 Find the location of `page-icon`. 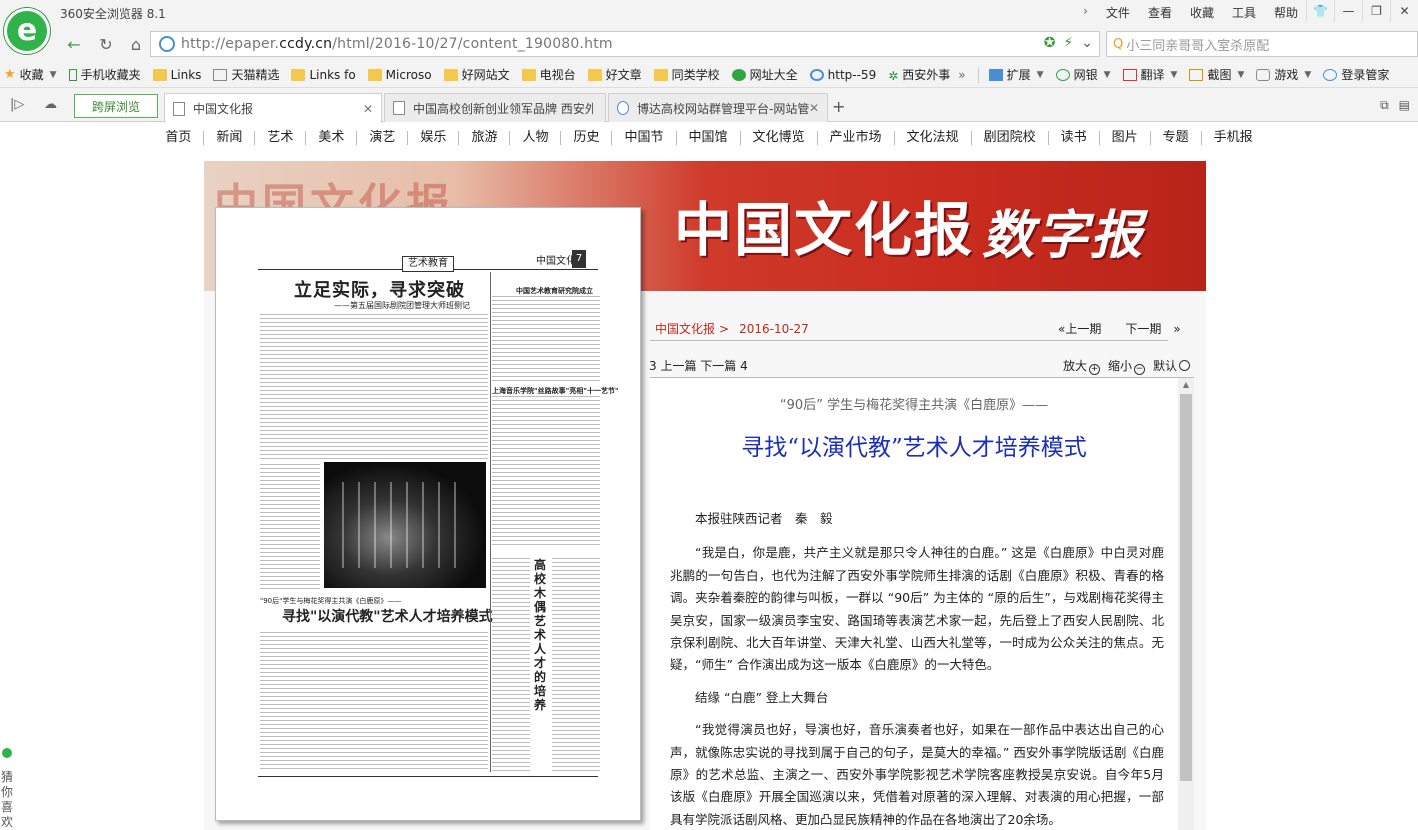

page-icon is located at coordinates (179, 108).